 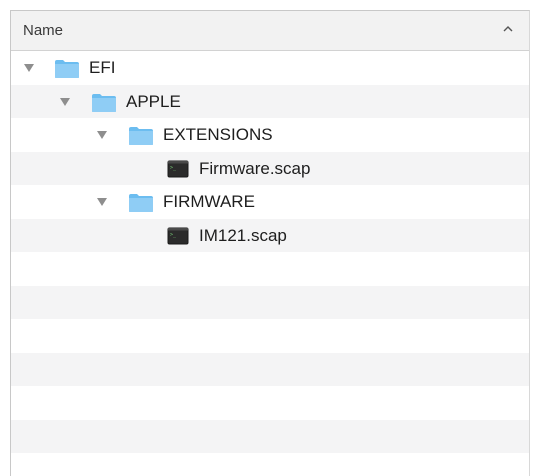 I want to click on tree-row-firmware-scap: >_ Firmware.scap, so click(x=270, y=168).